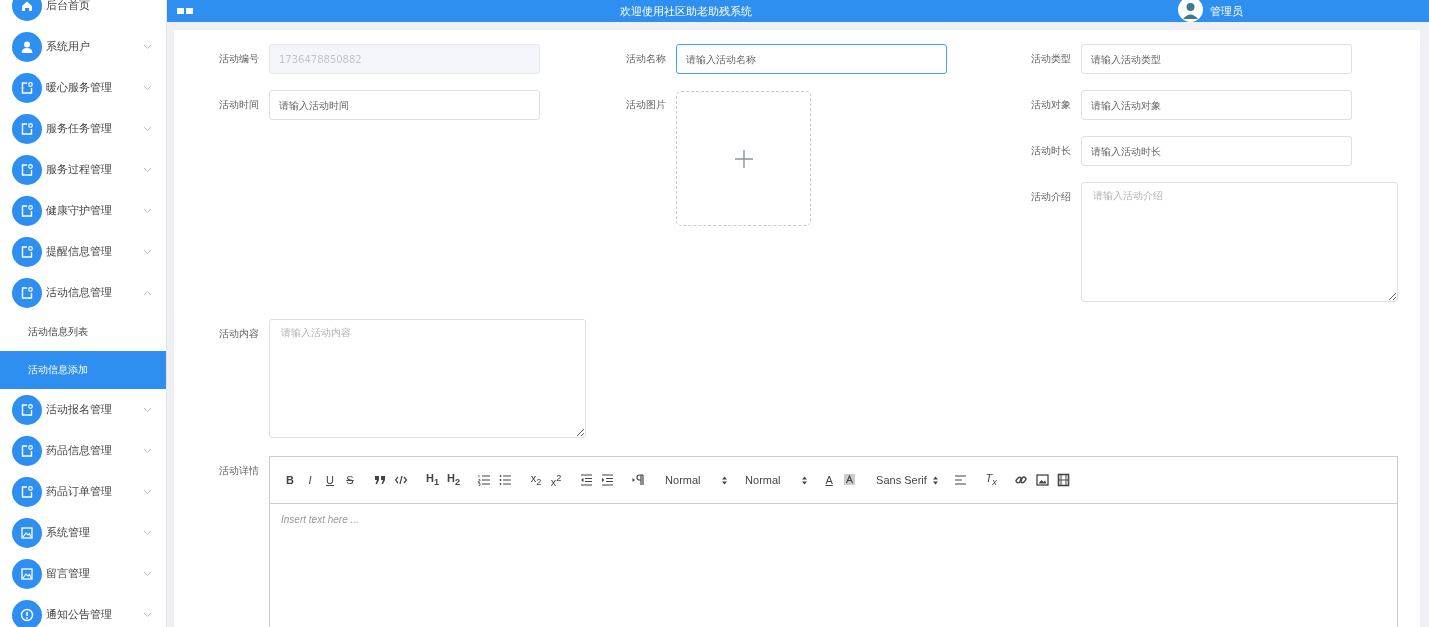 The height and width of the screenshot is (627, 1429). What do you see at coordinates (83, 332) in the screenshot?
I see `submenu-item: 活动信息列表` at bounding box center [83, 332].